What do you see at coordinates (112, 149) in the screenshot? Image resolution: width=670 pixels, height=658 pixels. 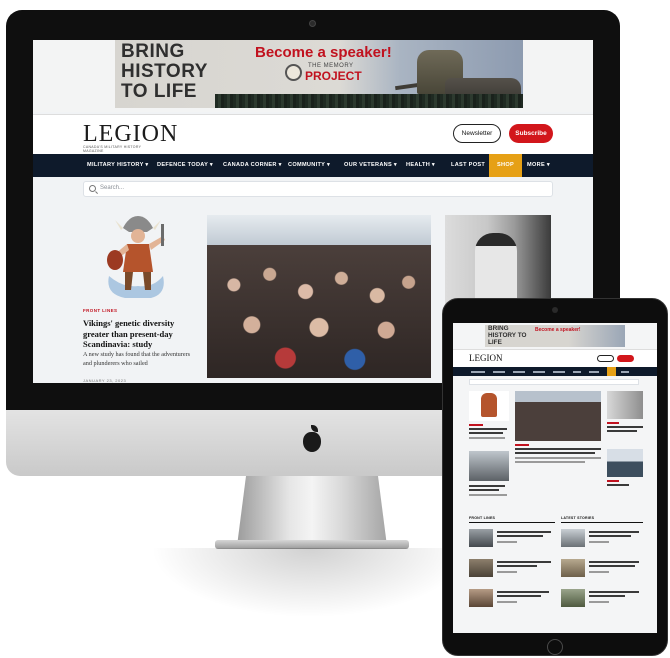 I see `site-tagline: CANADA'S MILITARY HISTORY MAGAZINE` at bounding box center [112, 149].